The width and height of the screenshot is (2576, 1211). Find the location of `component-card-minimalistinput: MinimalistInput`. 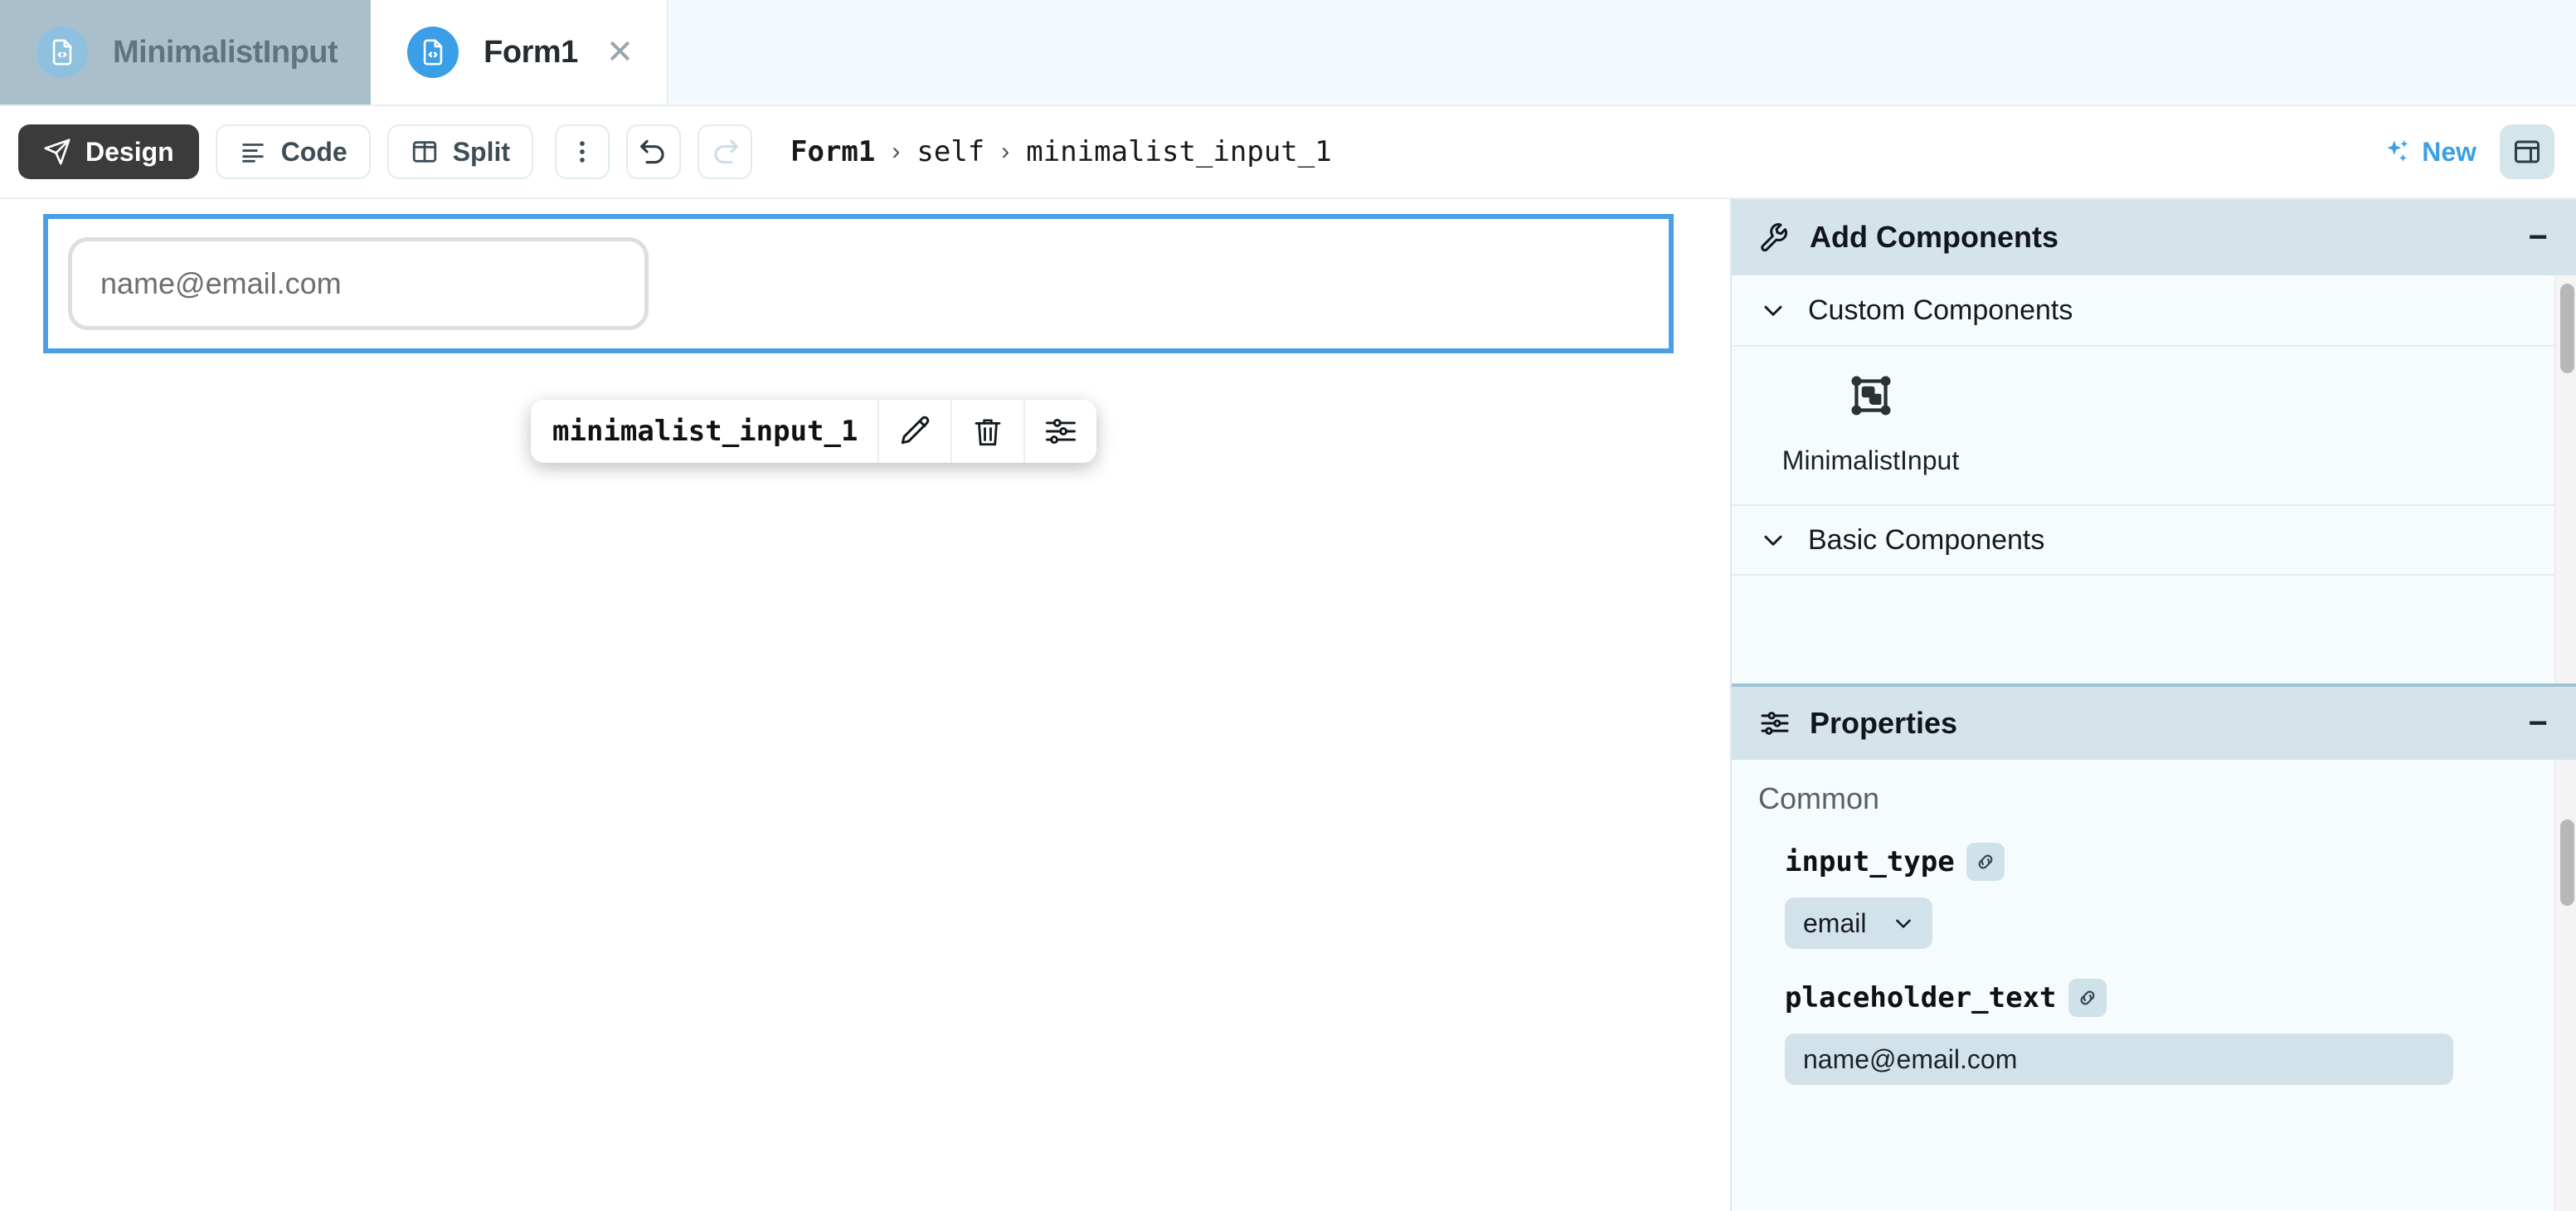

component-card-minimalistinput: MinimalistInput is located at coordinates (1871, 423).